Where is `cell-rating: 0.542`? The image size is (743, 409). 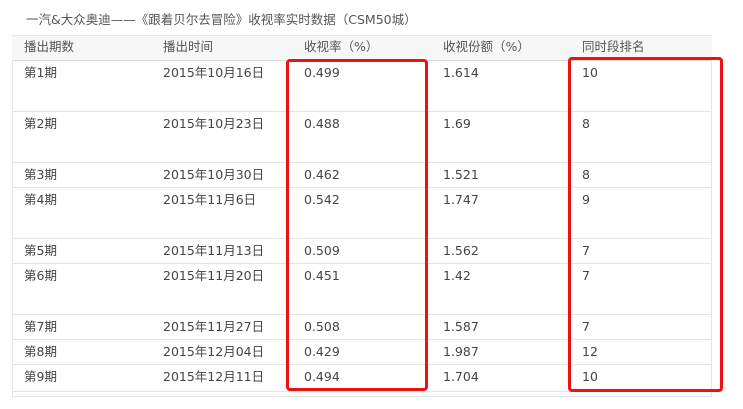
cell-rating: 0.542 is located at coordinates (361, 213).